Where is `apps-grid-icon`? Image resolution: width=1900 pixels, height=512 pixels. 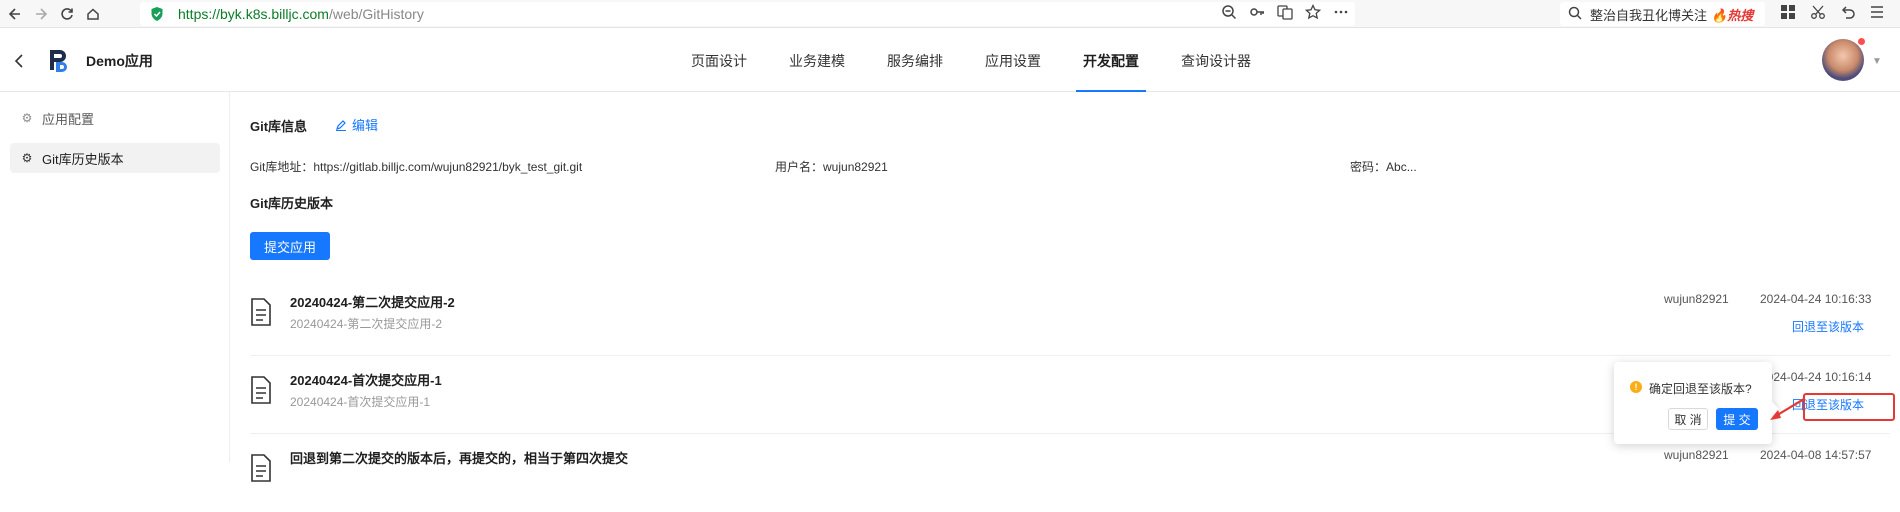 apps-grid-icon is located at coordinates (1788, 14).